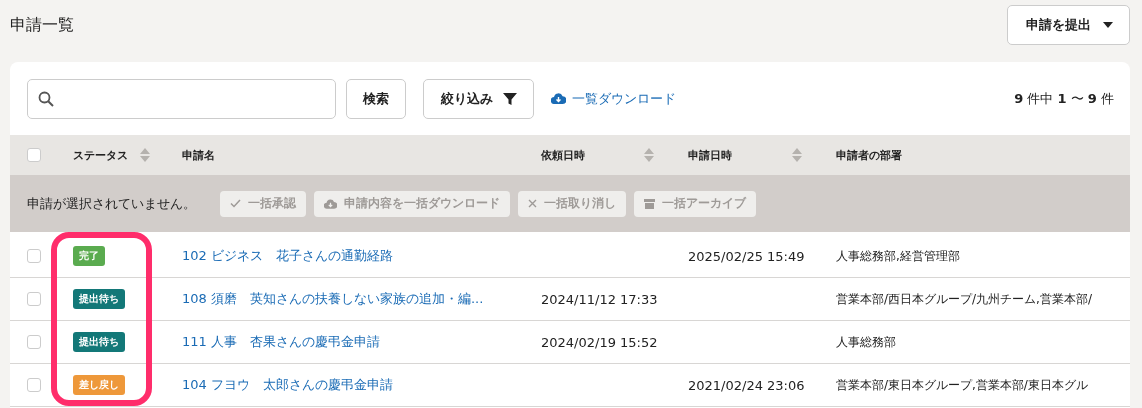 This screenshot has width=1142, height=408. I want to click on column-header: 依頼日時, so click(563, 155).